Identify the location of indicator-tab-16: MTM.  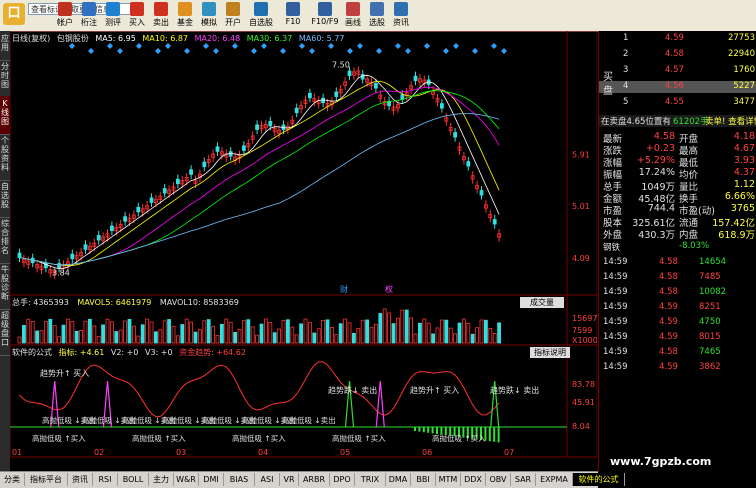
(448, 479).